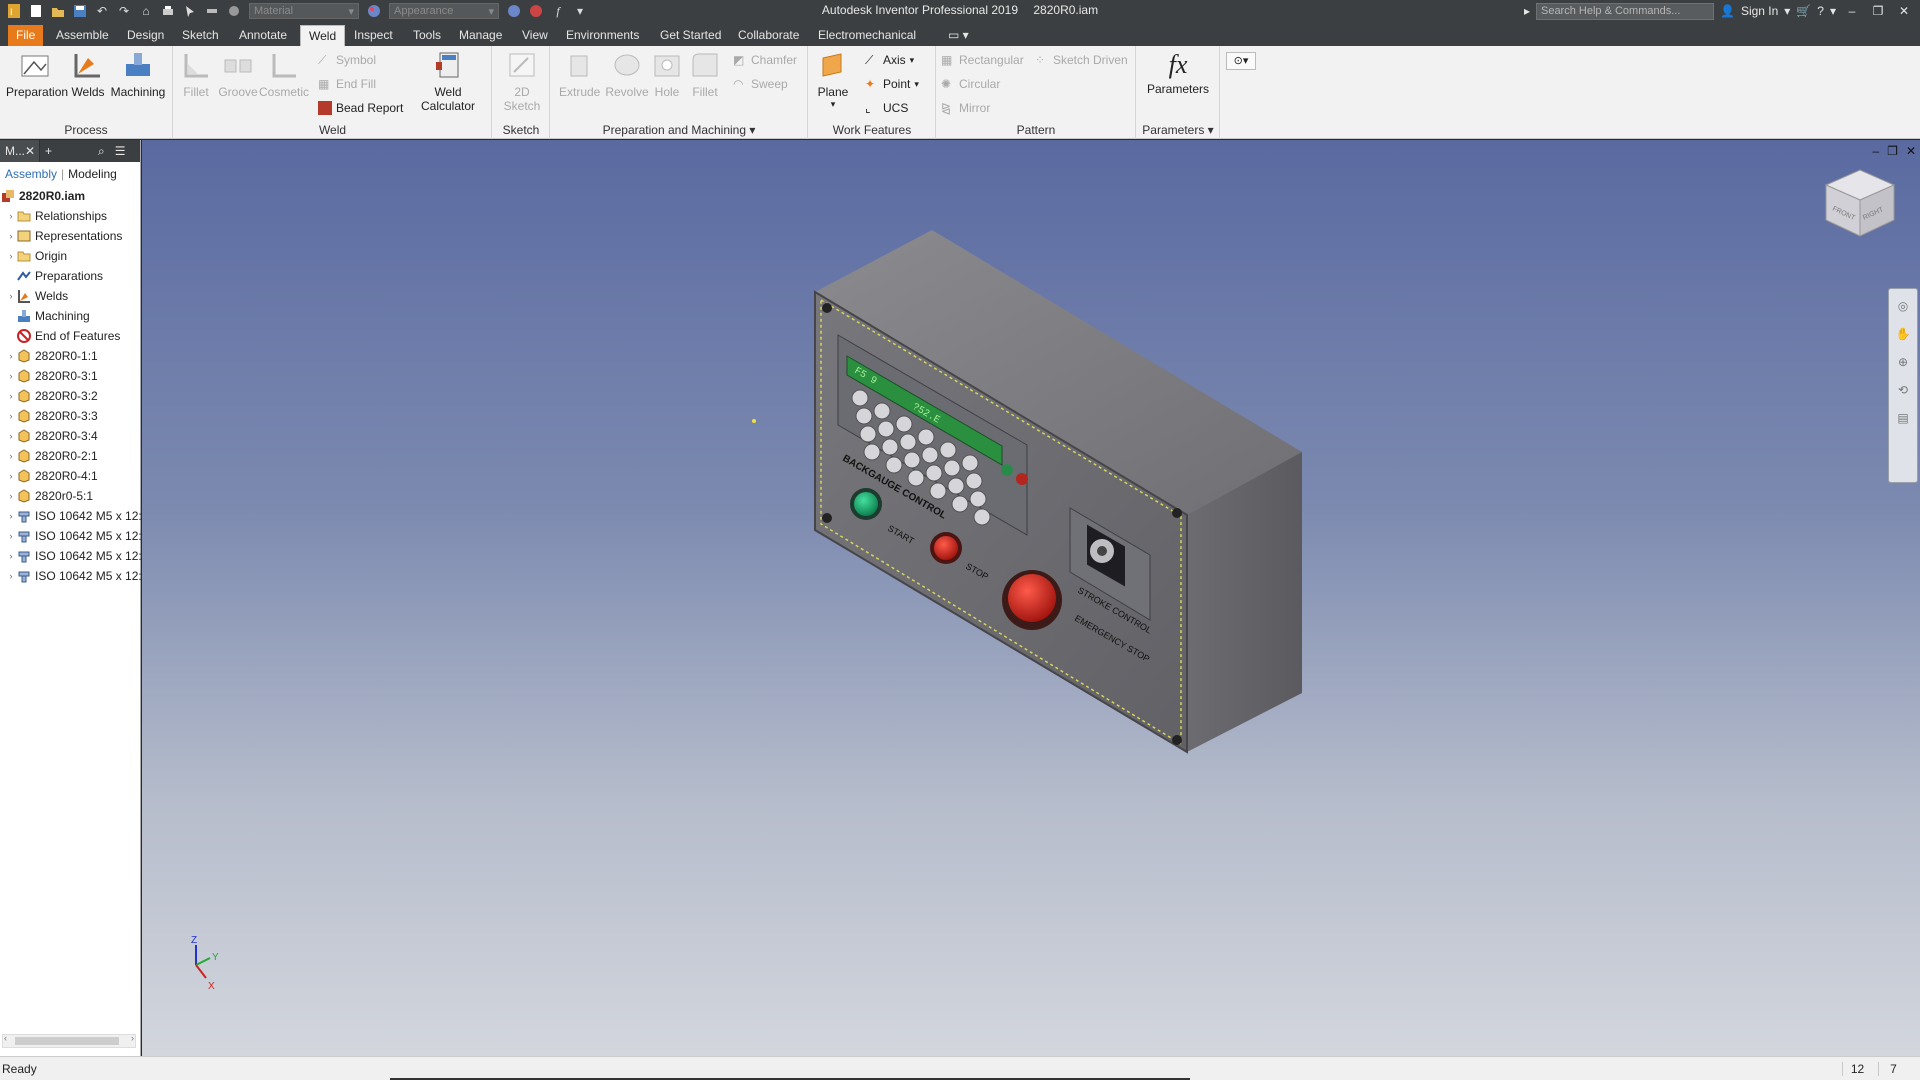  What do you see at coordinates (284, 74) in the screenshot?
I see `cosmetic-button: Cosmetic` at bounding box center [284, 74].